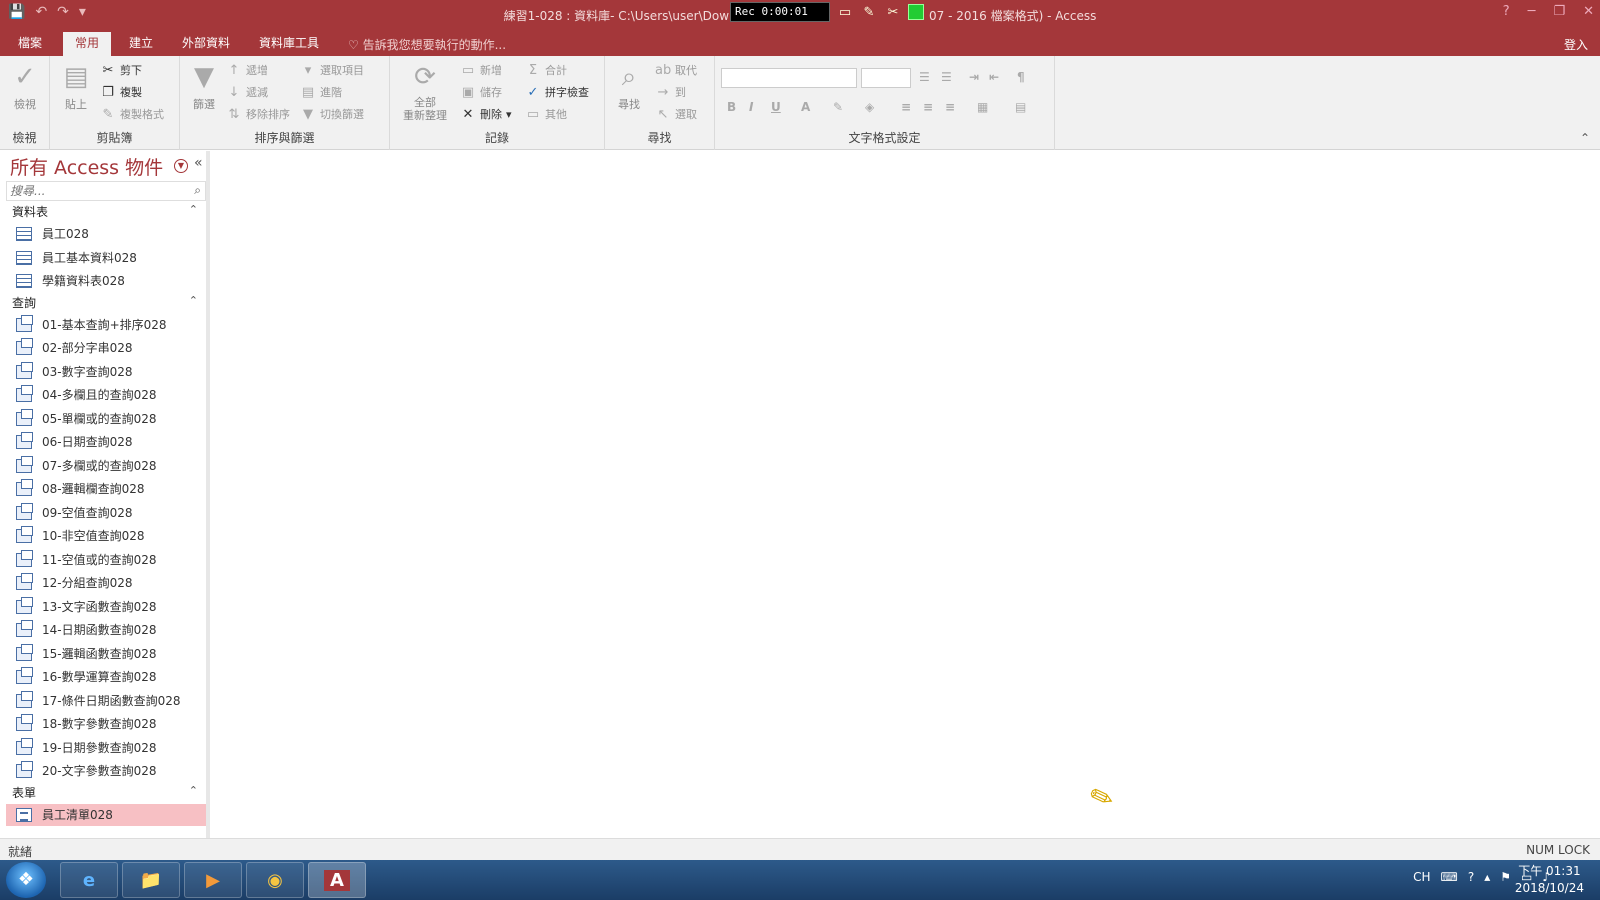 The image size is (1600, 900). What do you see at coordinates (106, 630) in the screenshot?
I see `nav-item-querie: 14-日期函數查詢028` at bounding box center [106, 630].